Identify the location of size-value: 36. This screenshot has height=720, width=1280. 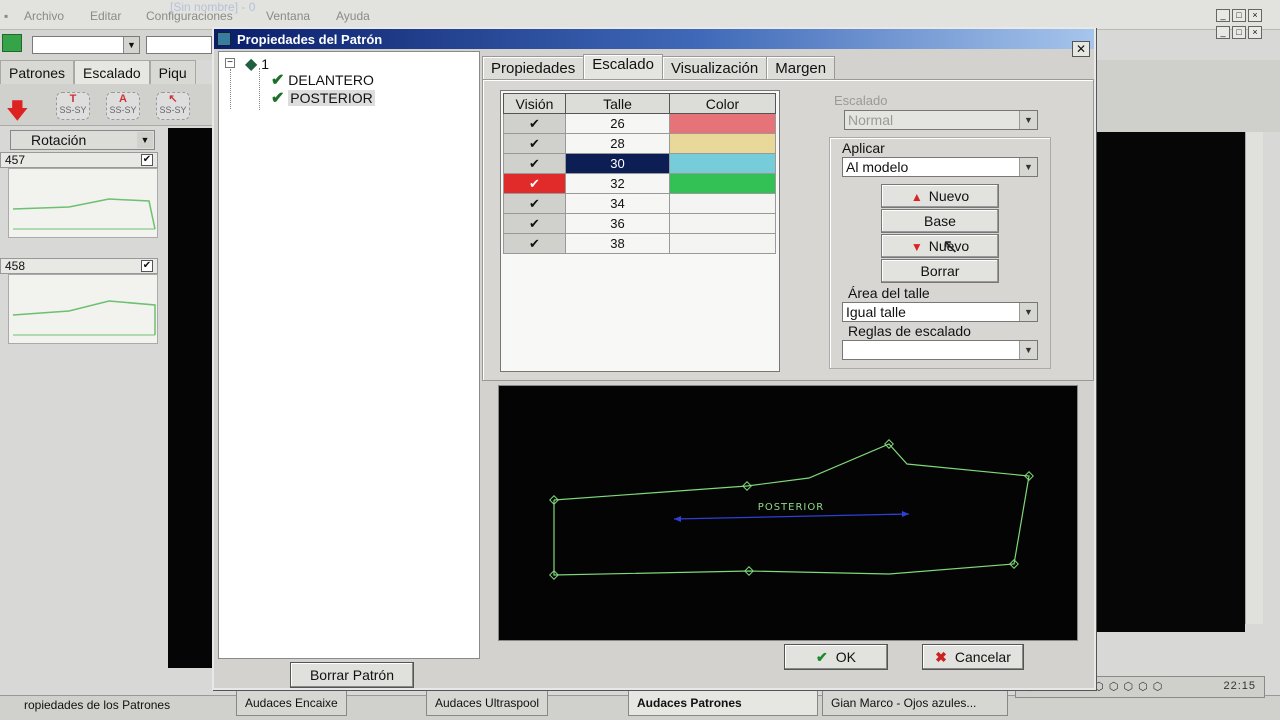
(617, 223).